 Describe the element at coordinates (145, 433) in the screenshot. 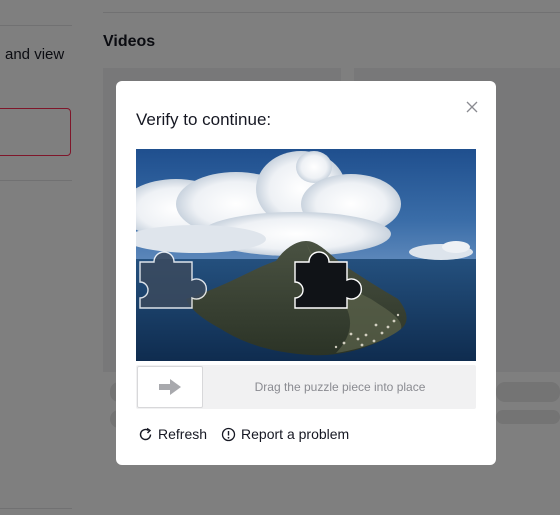

I see `refresh-icon` at that location.